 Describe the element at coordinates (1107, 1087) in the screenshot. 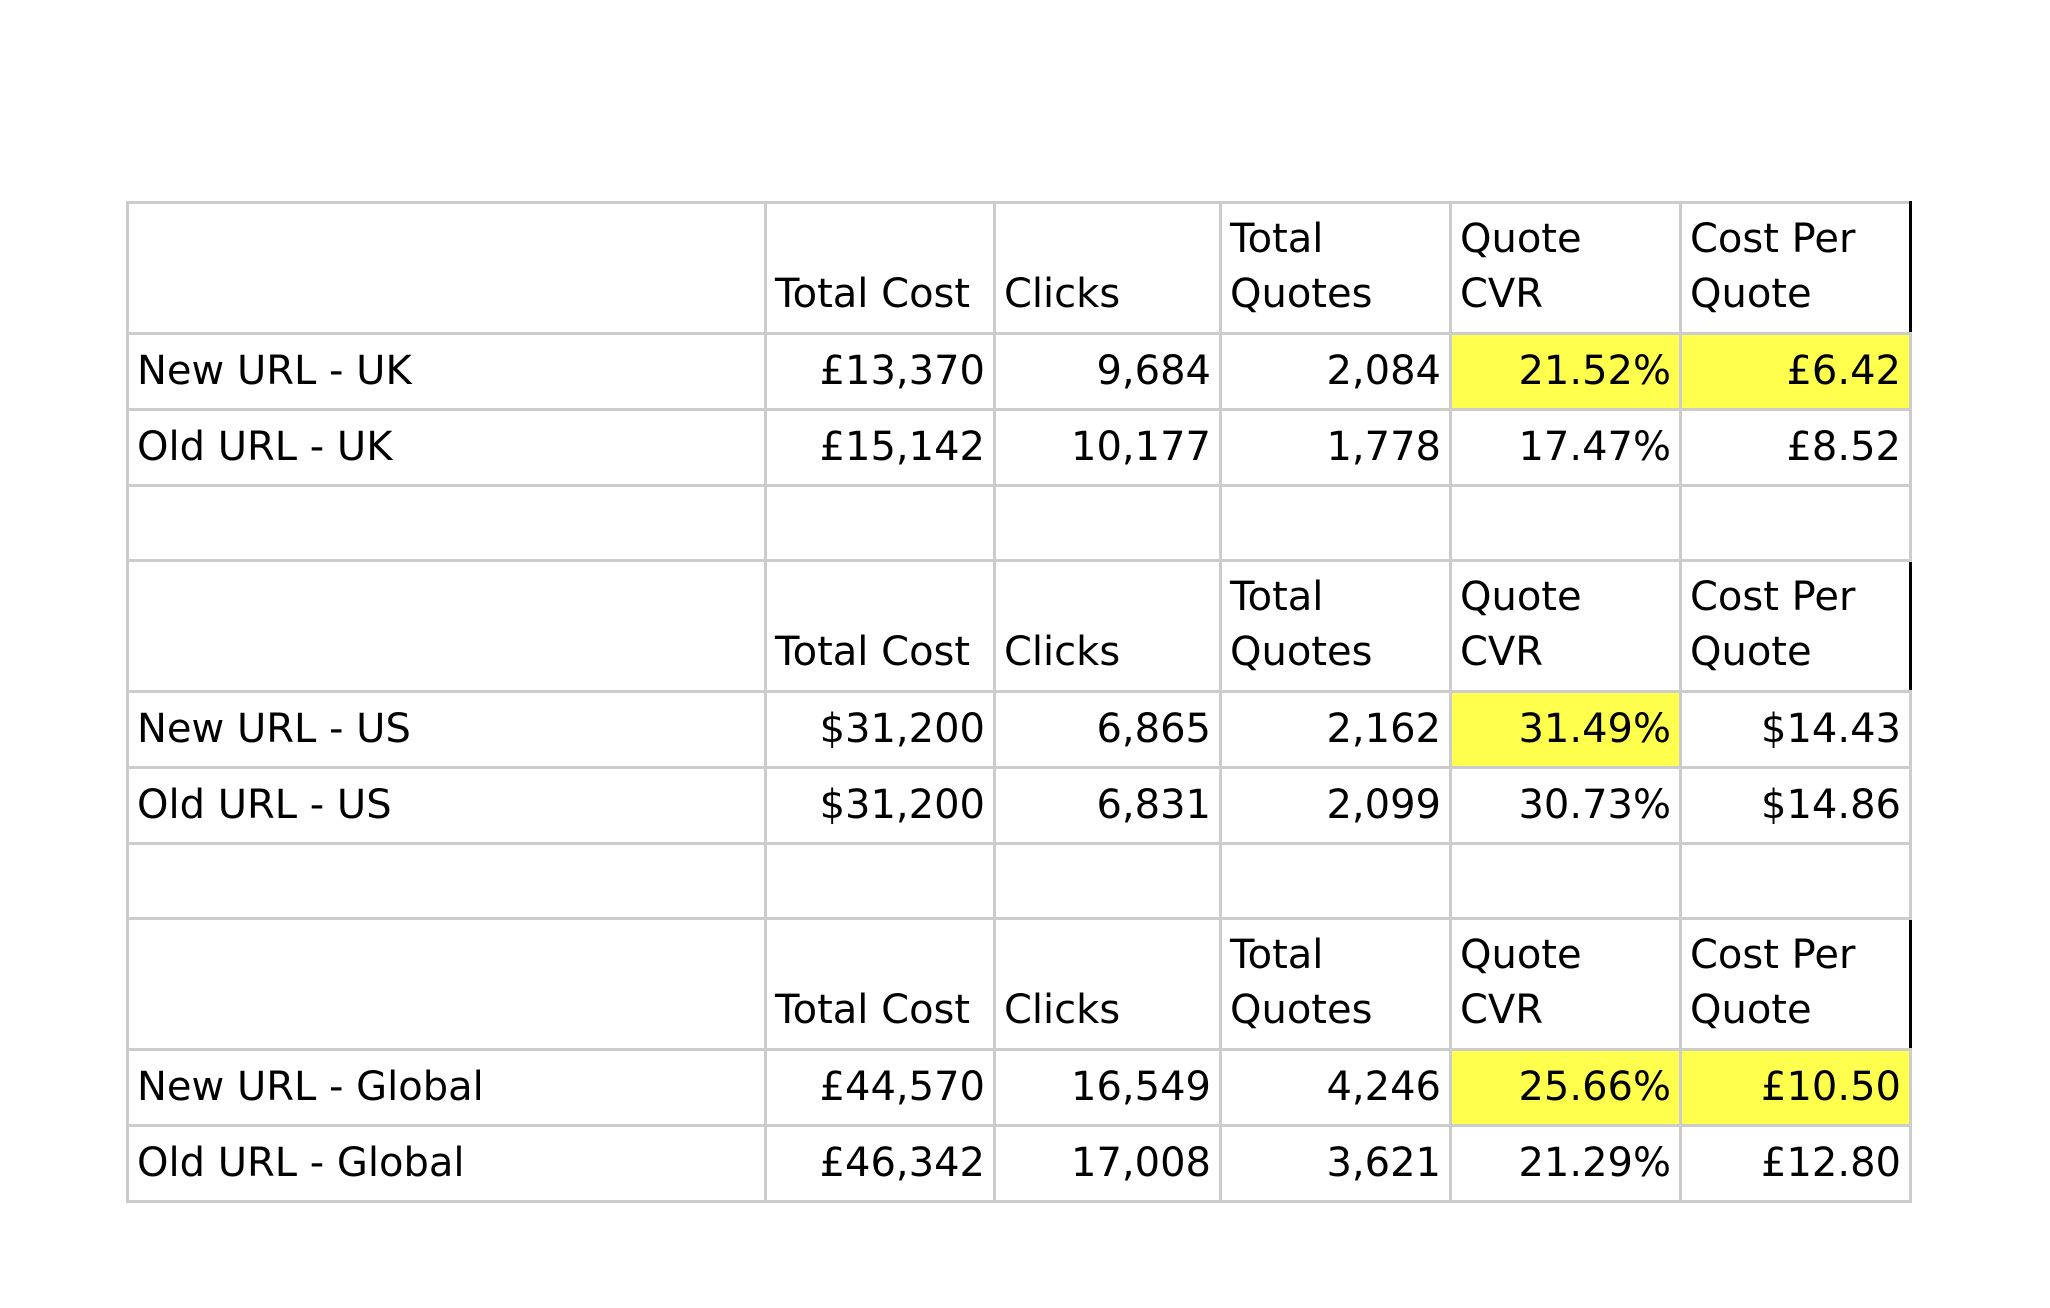

I see `cell-clicks: 16,549` at that location.